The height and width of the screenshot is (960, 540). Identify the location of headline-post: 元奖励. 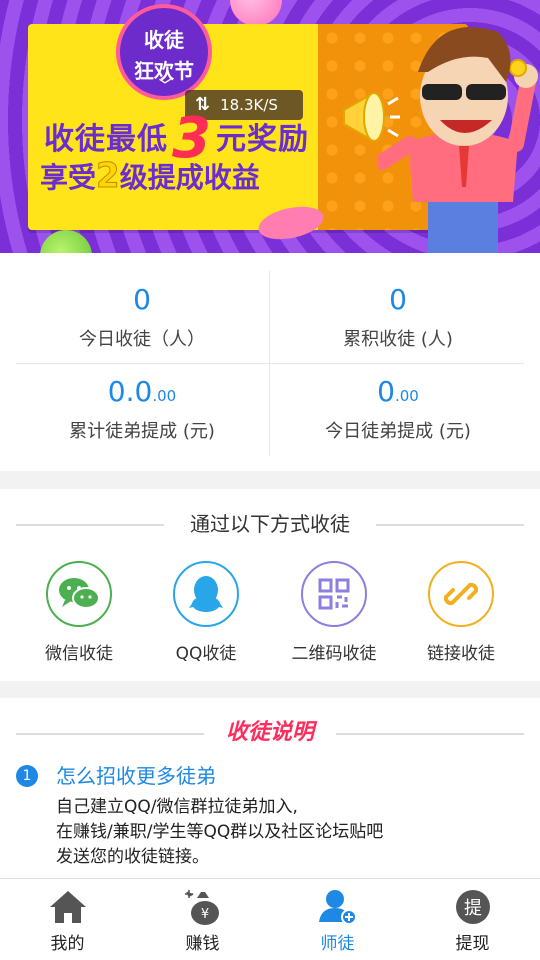
(262, 139).